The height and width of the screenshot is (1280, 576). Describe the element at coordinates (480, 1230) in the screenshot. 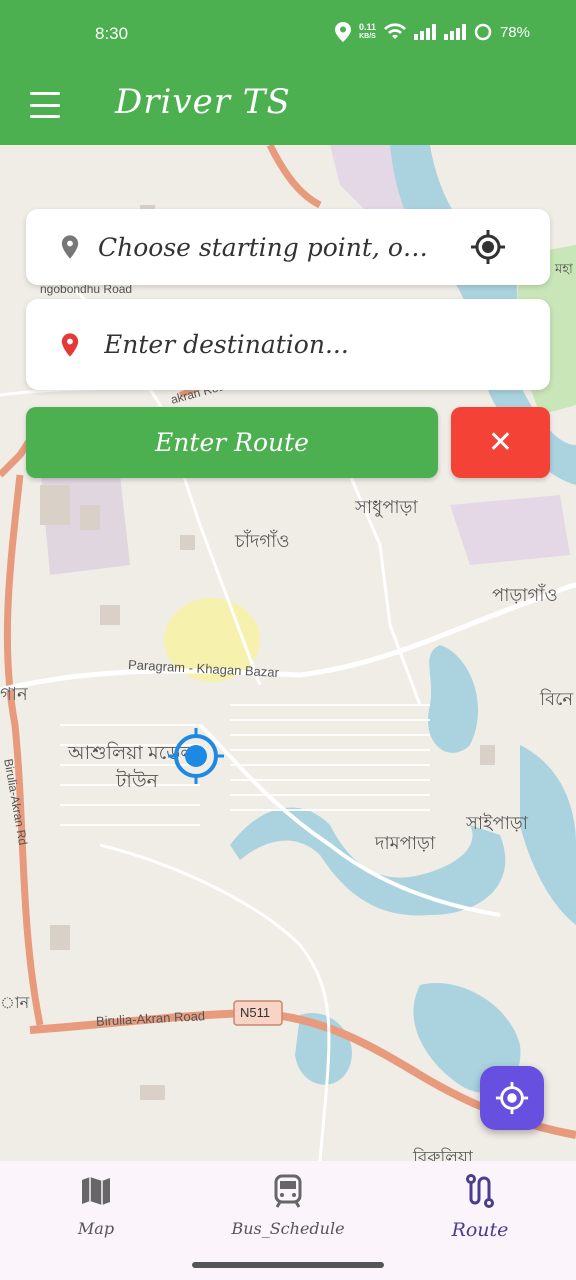

I see `nav-label-route: Route` at that location.